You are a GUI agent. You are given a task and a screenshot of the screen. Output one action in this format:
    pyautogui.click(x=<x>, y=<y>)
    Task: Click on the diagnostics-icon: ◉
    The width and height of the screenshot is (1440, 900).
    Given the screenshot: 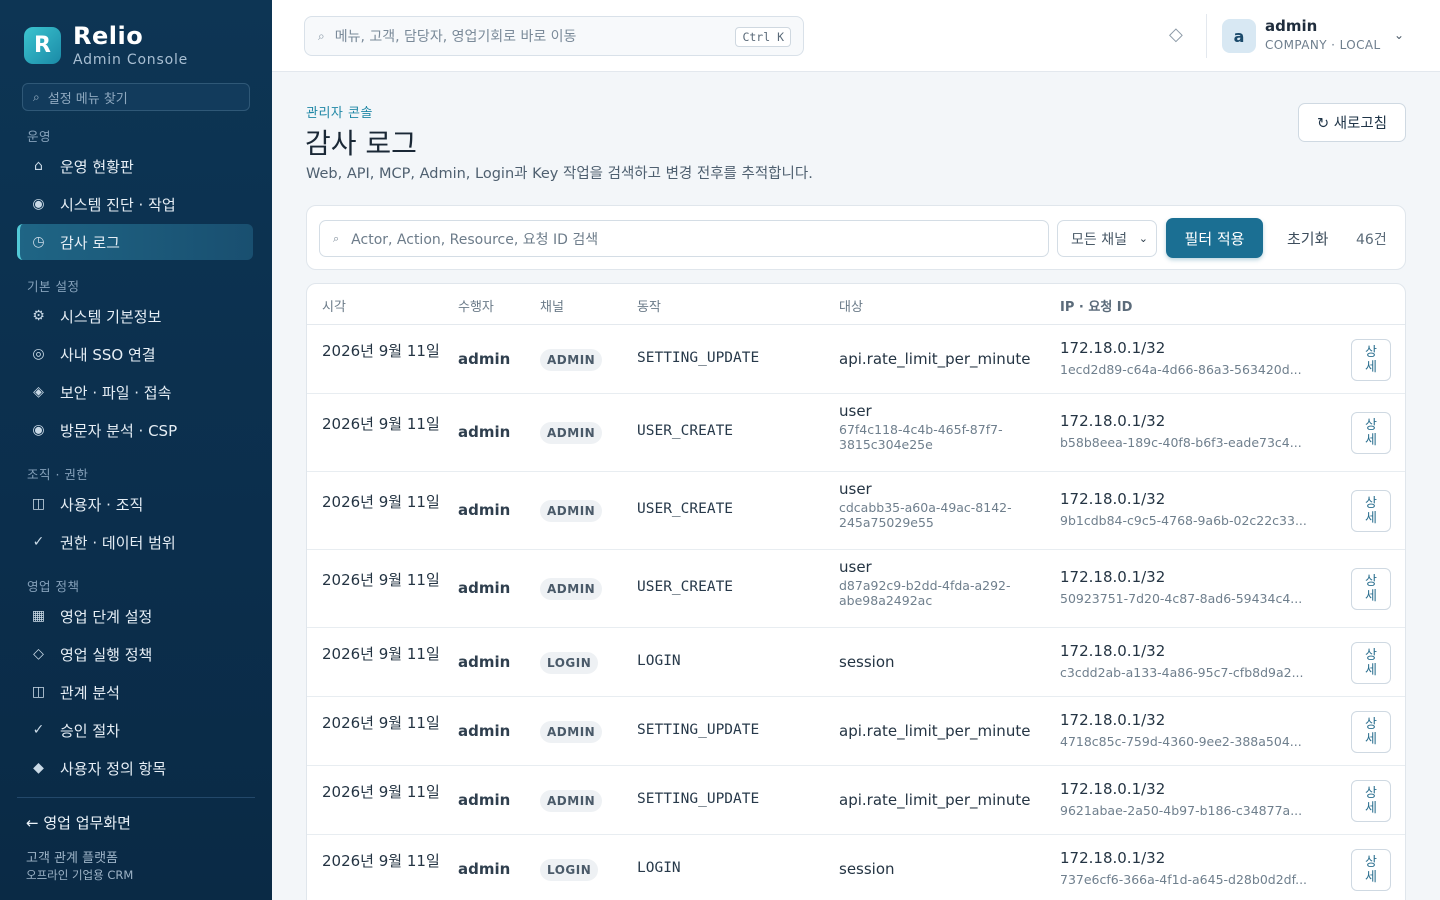 What is the action you would take?
    pyautogui.click(x=38, y=204)
    